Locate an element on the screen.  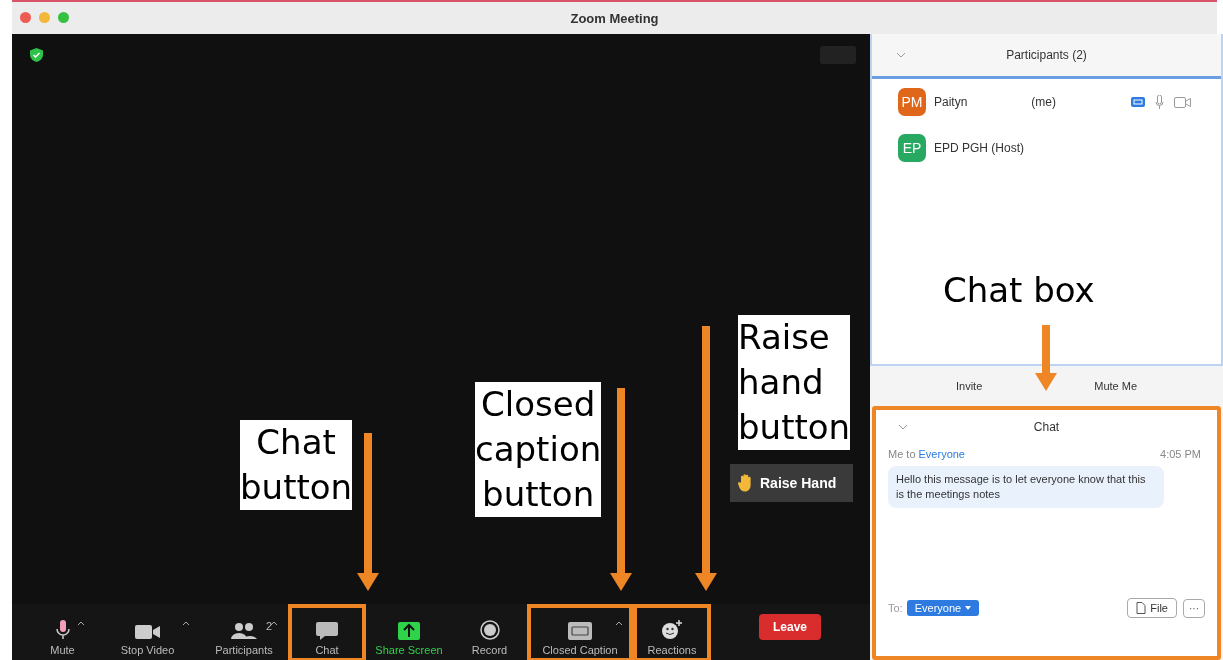
recipient-dropdown: Everyone is located at coordinates (943, 608).